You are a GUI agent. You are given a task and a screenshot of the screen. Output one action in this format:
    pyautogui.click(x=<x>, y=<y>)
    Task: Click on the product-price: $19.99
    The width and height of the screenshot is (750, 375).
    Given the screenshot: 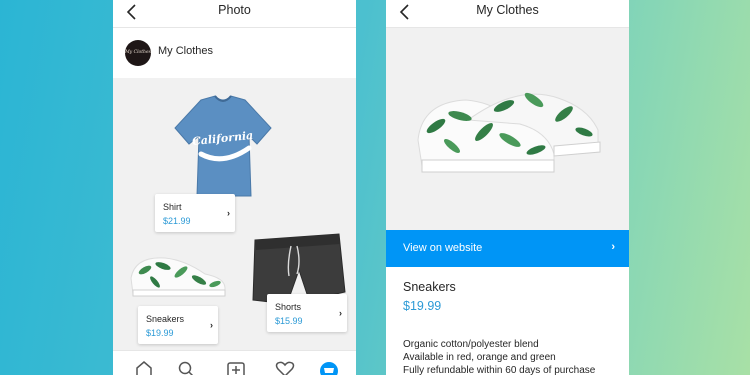 What is the action you would take?
    pyautogui.click(x=422, y=306)
    